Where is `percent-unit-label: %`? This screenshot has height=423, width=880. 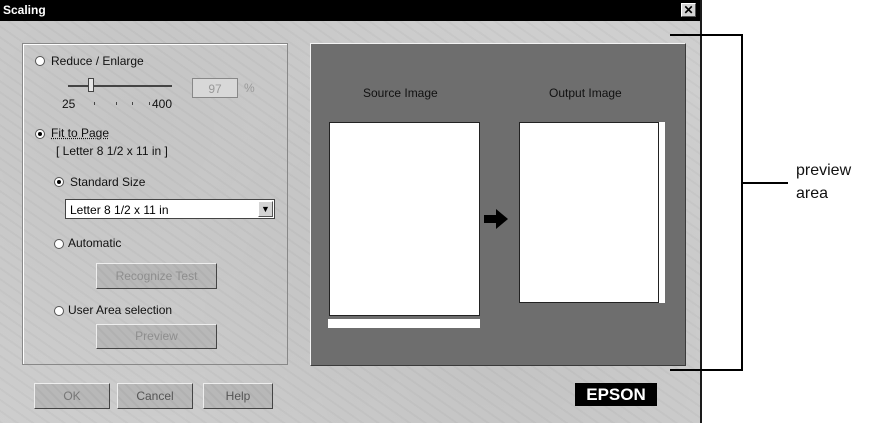
percent-unit-label: % is located at coordinates (249, 88).